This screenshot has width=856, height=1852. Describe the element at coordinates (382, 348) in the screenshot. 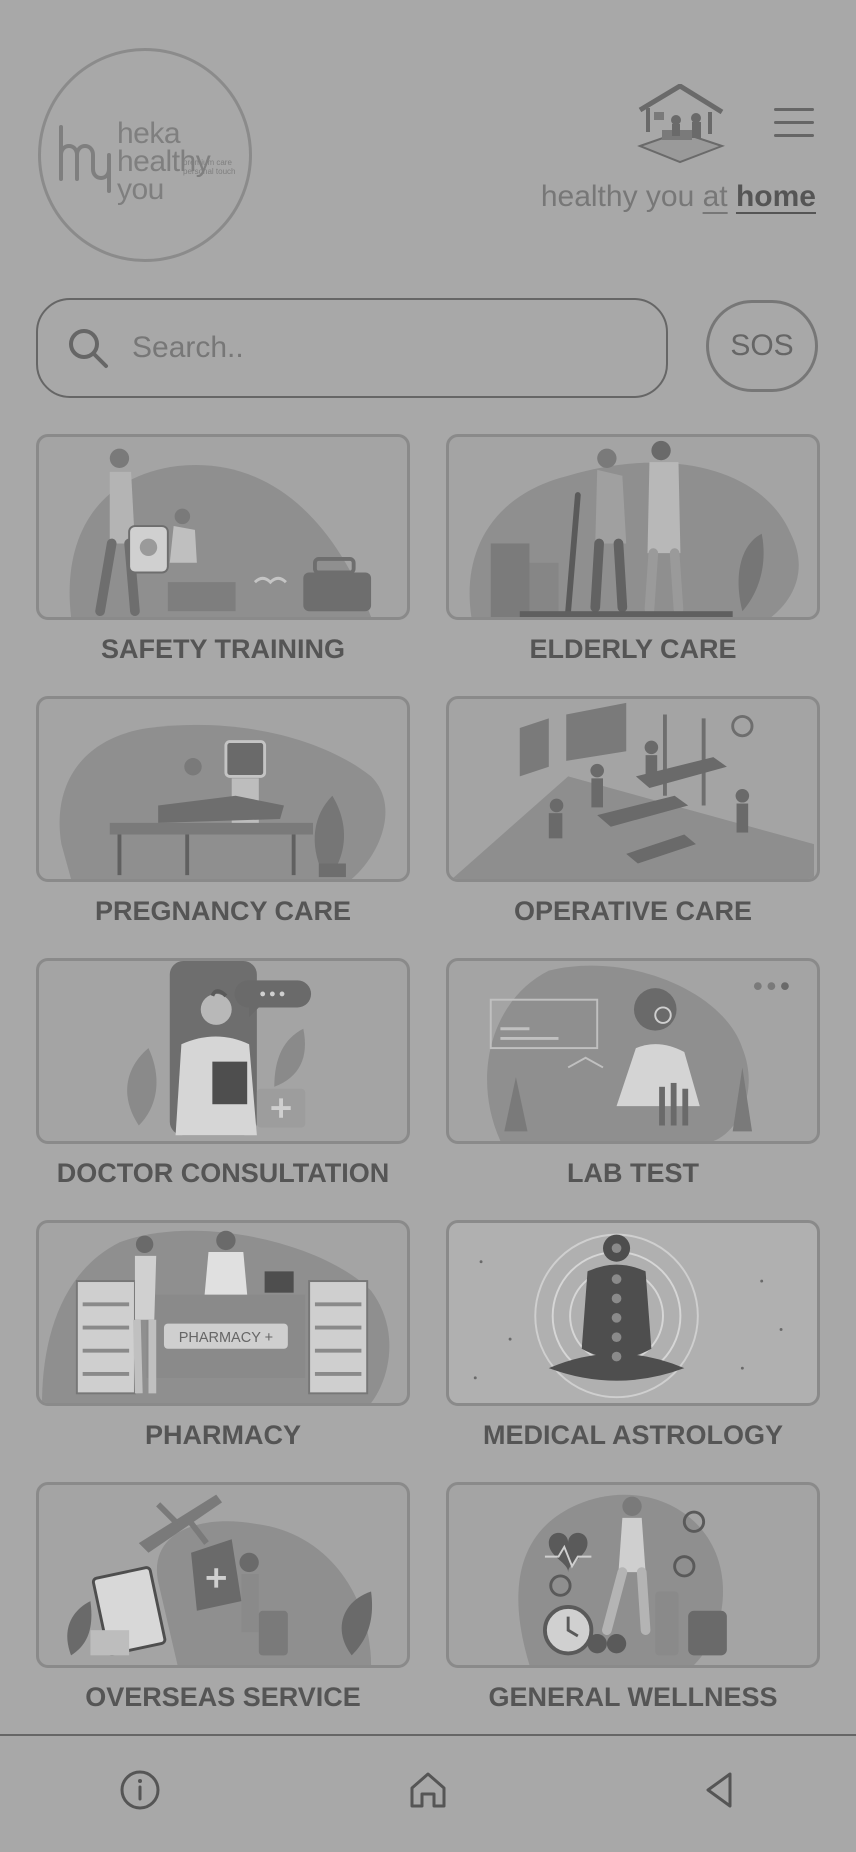

I see `search-input` at that location.